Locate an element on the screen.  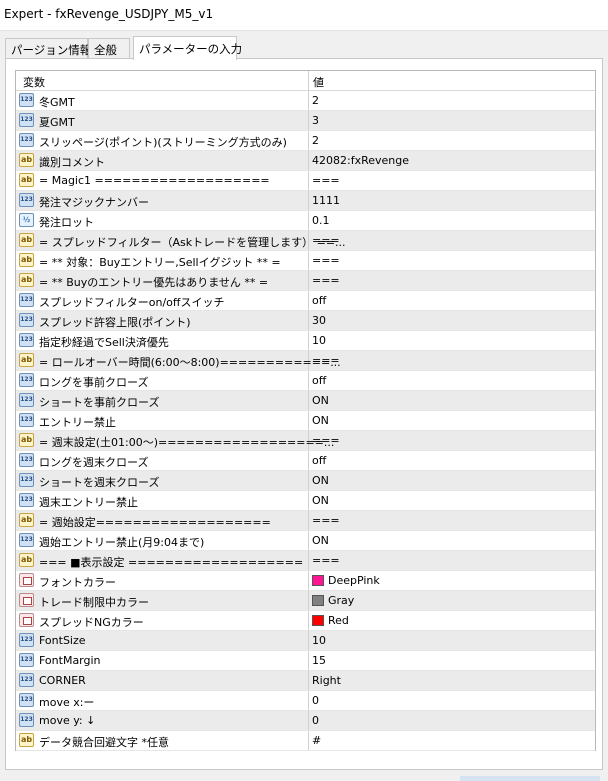
table-row: ab 識別コメント 42082:fxRevenge is located at coordinates (305, 161).